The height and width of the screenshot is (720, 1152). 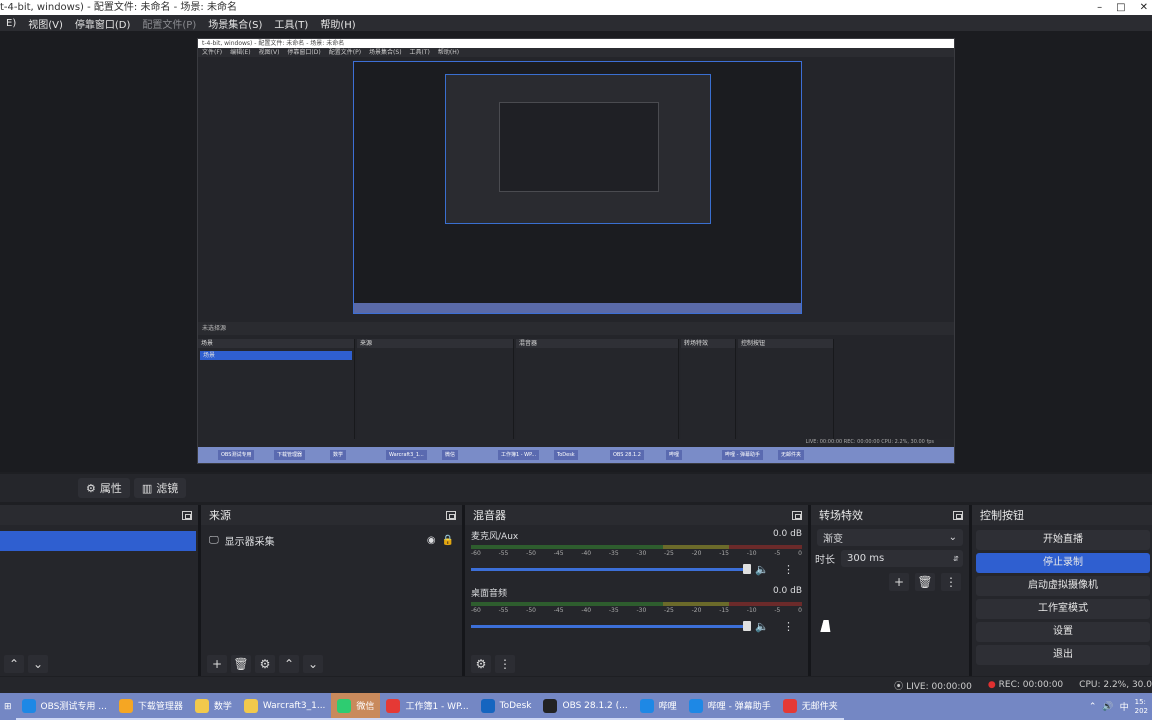 I want to click on nested-task-item: 数学, so click(x=338, y=455).